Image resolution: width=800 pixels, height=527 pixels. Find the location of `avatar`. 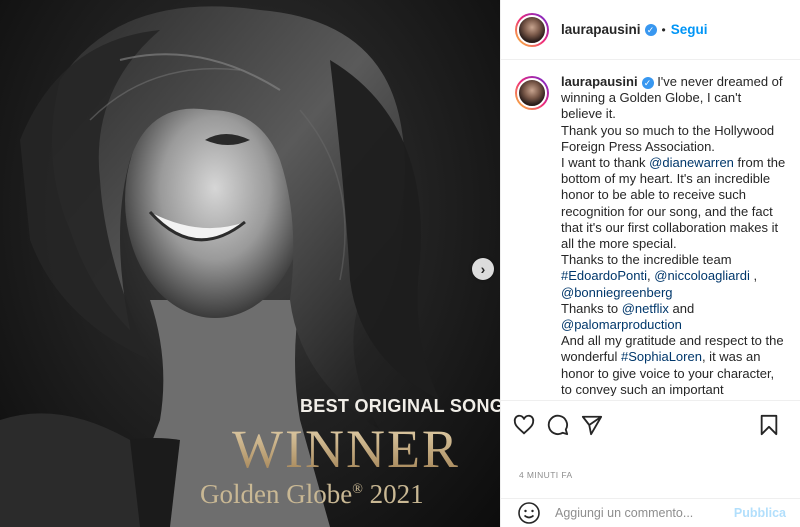

avatar is located at coordinates (532, 29).